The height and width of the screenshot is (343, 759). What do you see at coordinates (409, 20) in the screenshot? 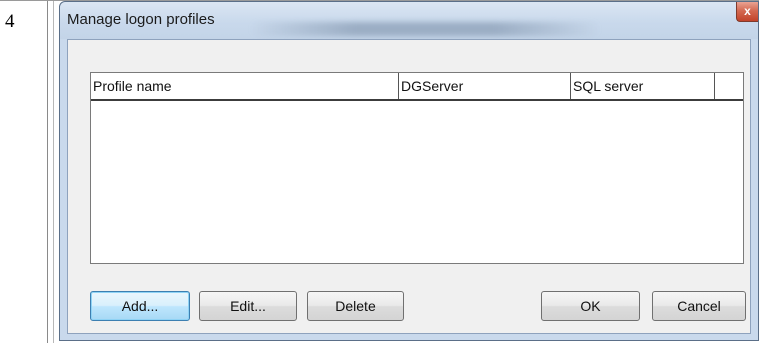
I see `dialog-titlebar: Manage logon profiles` at bounding box center [409, 20].